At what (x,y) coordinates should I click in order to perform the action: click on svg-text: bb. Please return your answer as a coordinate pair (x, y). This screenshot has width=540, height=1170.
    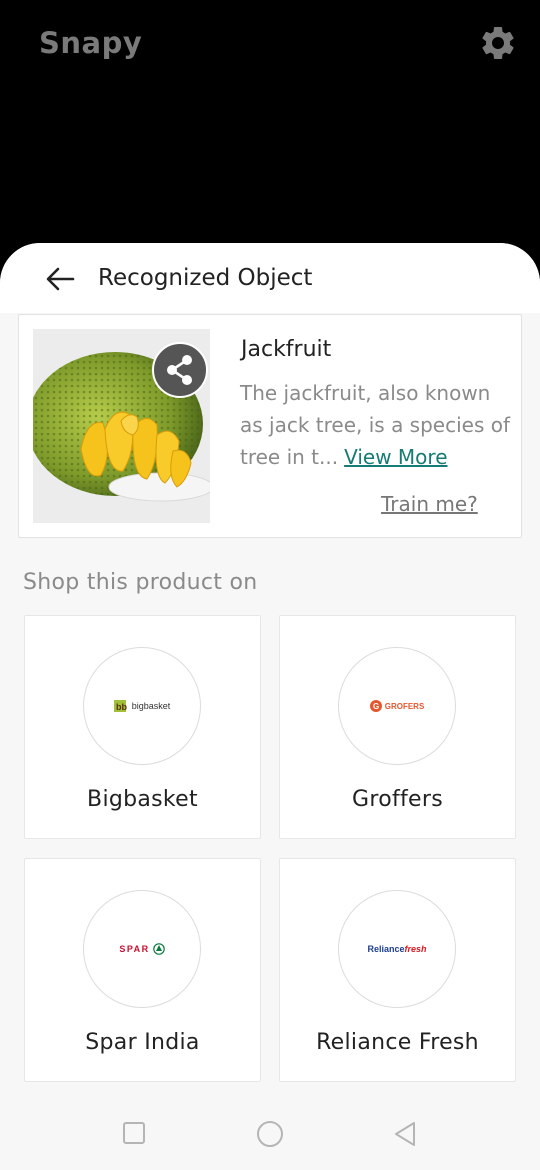
    Looking at the image, I should click on (121, 707).